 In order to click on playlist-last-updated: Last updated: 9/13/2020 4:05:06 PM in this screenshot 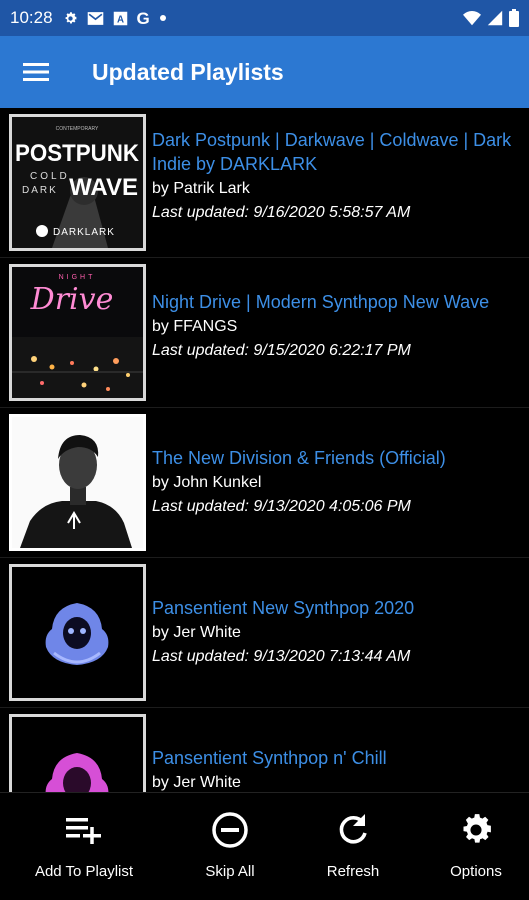, I will do `click(281, 506)`.